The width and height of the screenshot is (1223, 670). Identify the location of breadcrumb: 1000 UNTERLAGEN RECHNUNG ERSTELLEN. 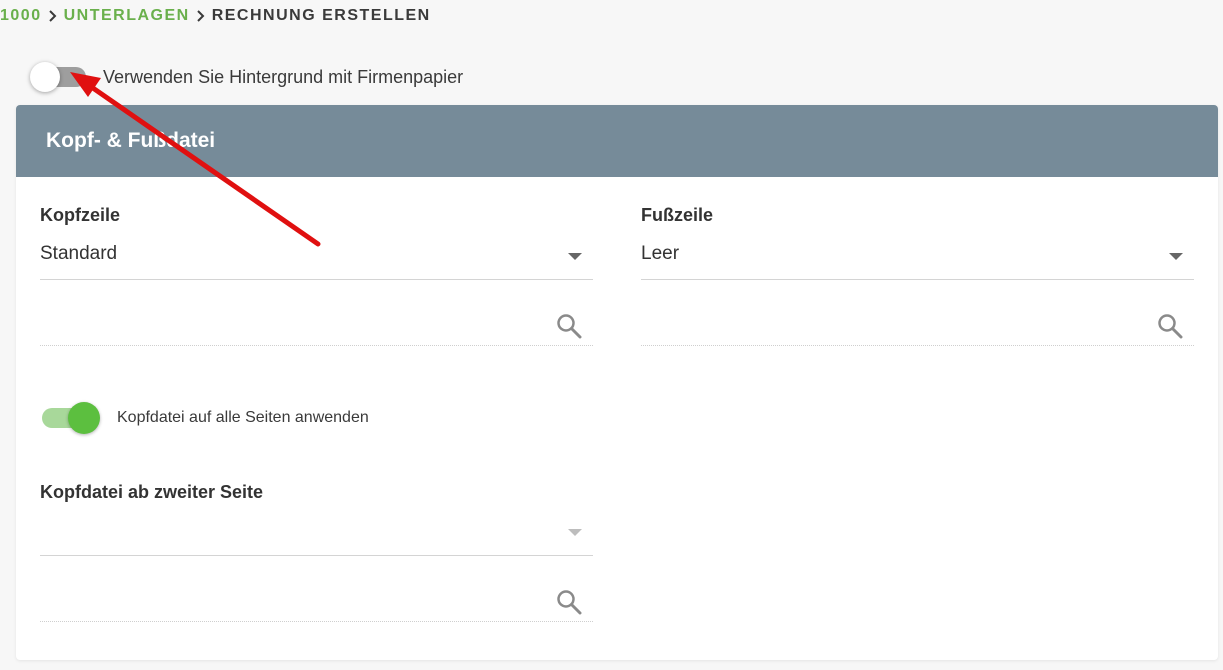
(215, 16).